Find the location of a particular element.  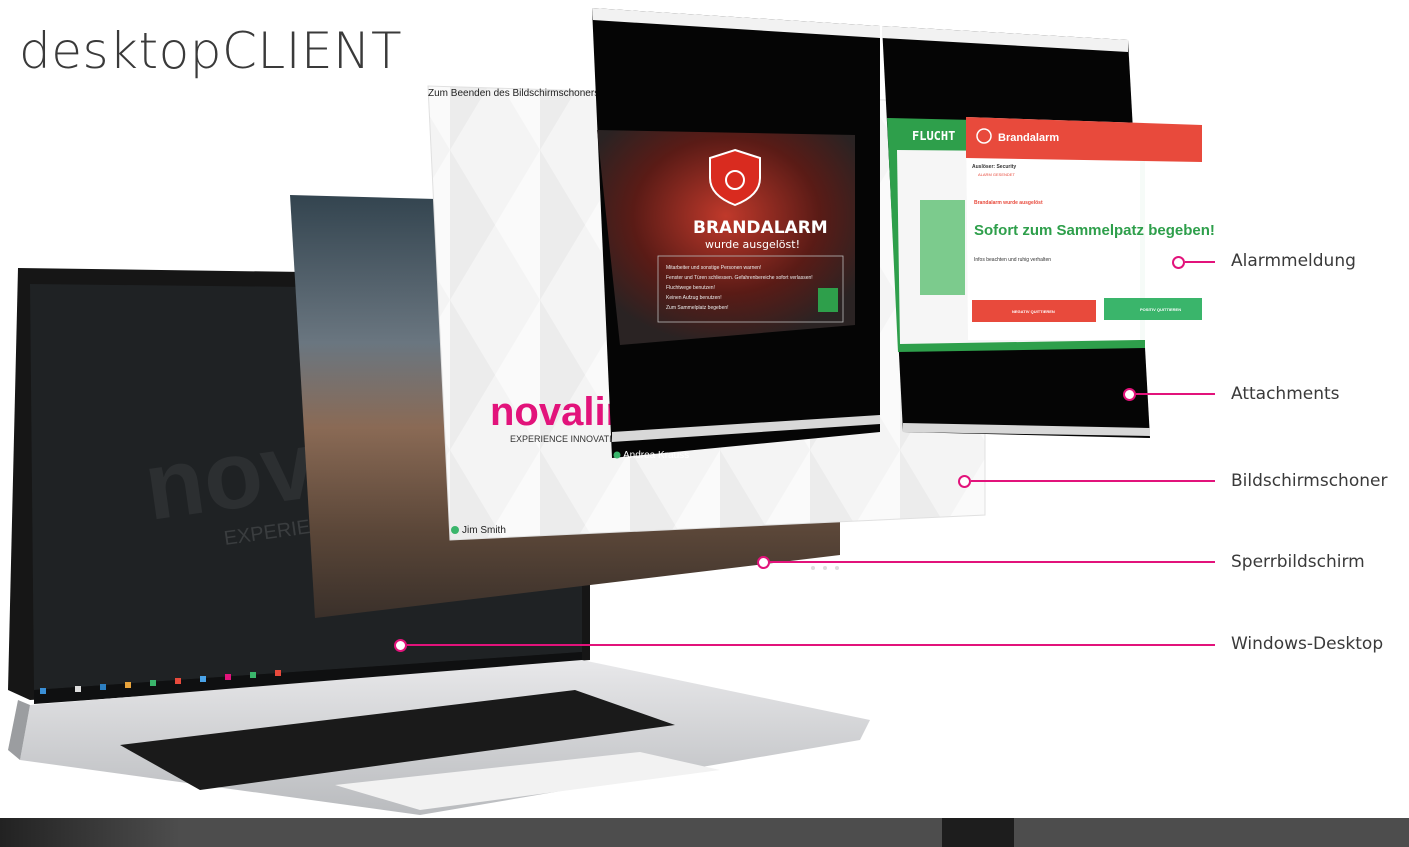

screensaver-user: Jim Smith is located at coordinates (484, 530).